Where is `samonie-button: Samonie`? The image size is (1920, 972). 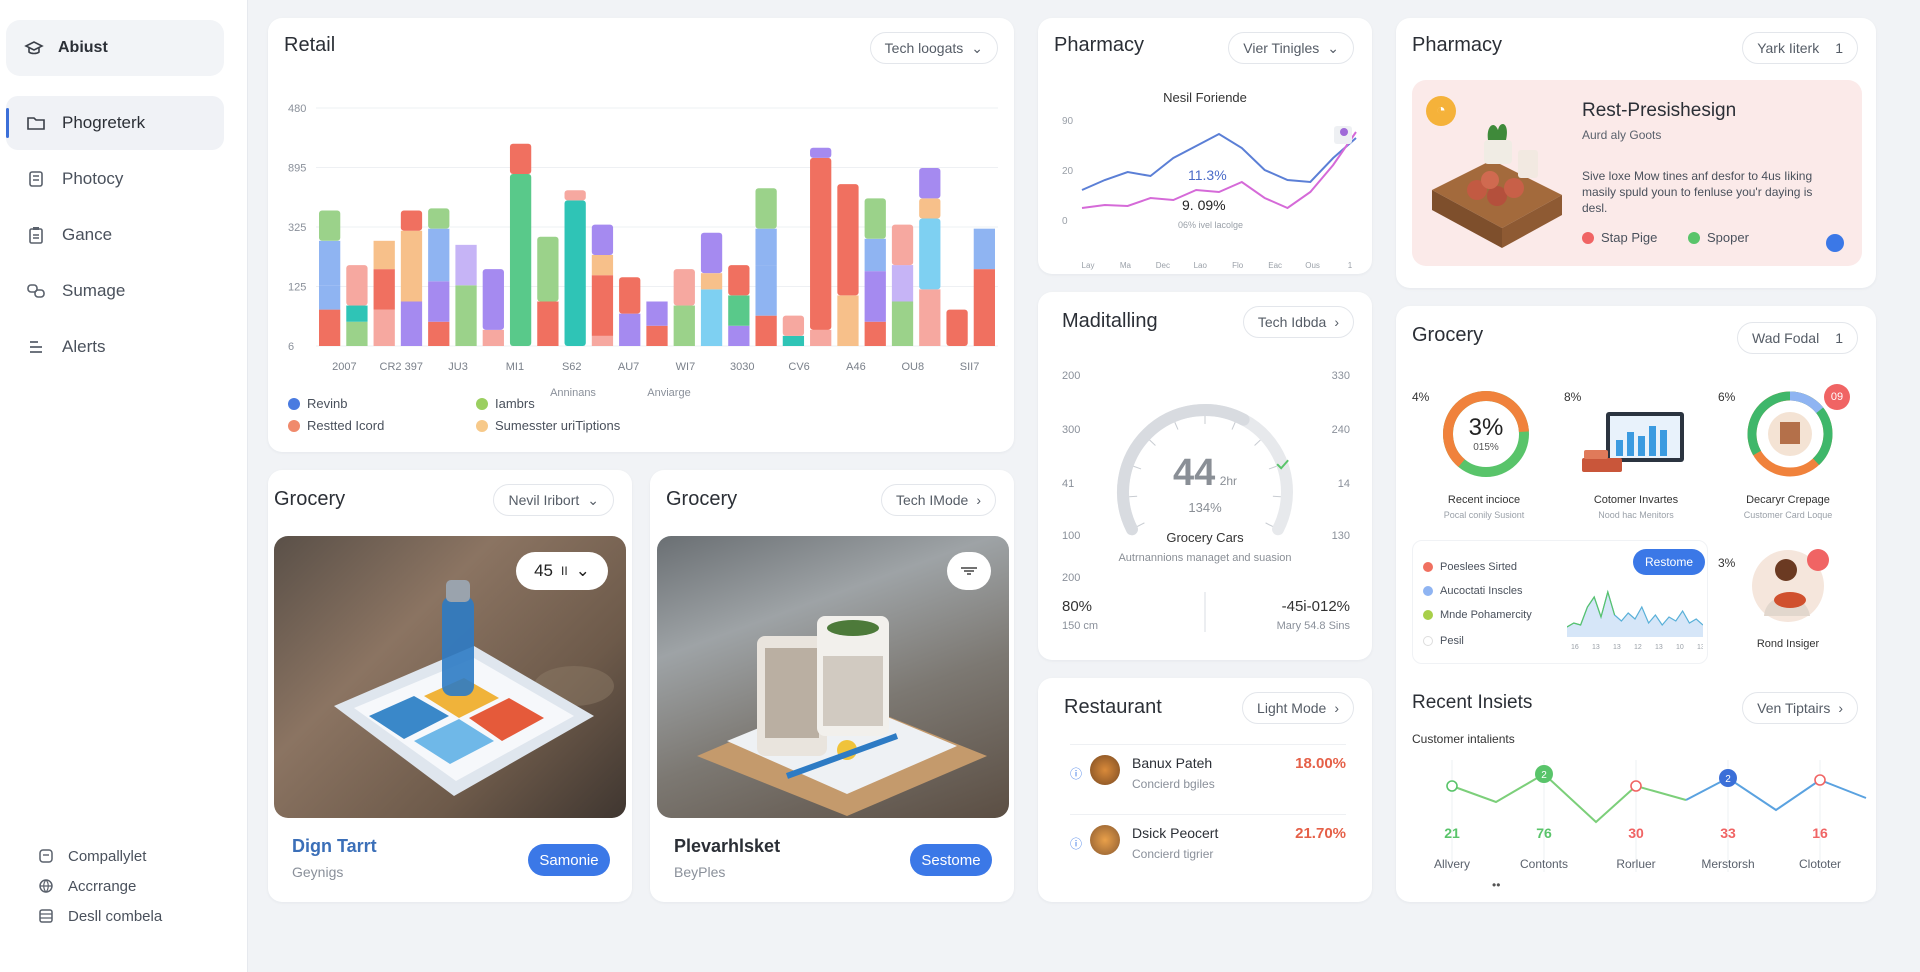 samonie-button: Samonie is located at coordinates (569, 860).